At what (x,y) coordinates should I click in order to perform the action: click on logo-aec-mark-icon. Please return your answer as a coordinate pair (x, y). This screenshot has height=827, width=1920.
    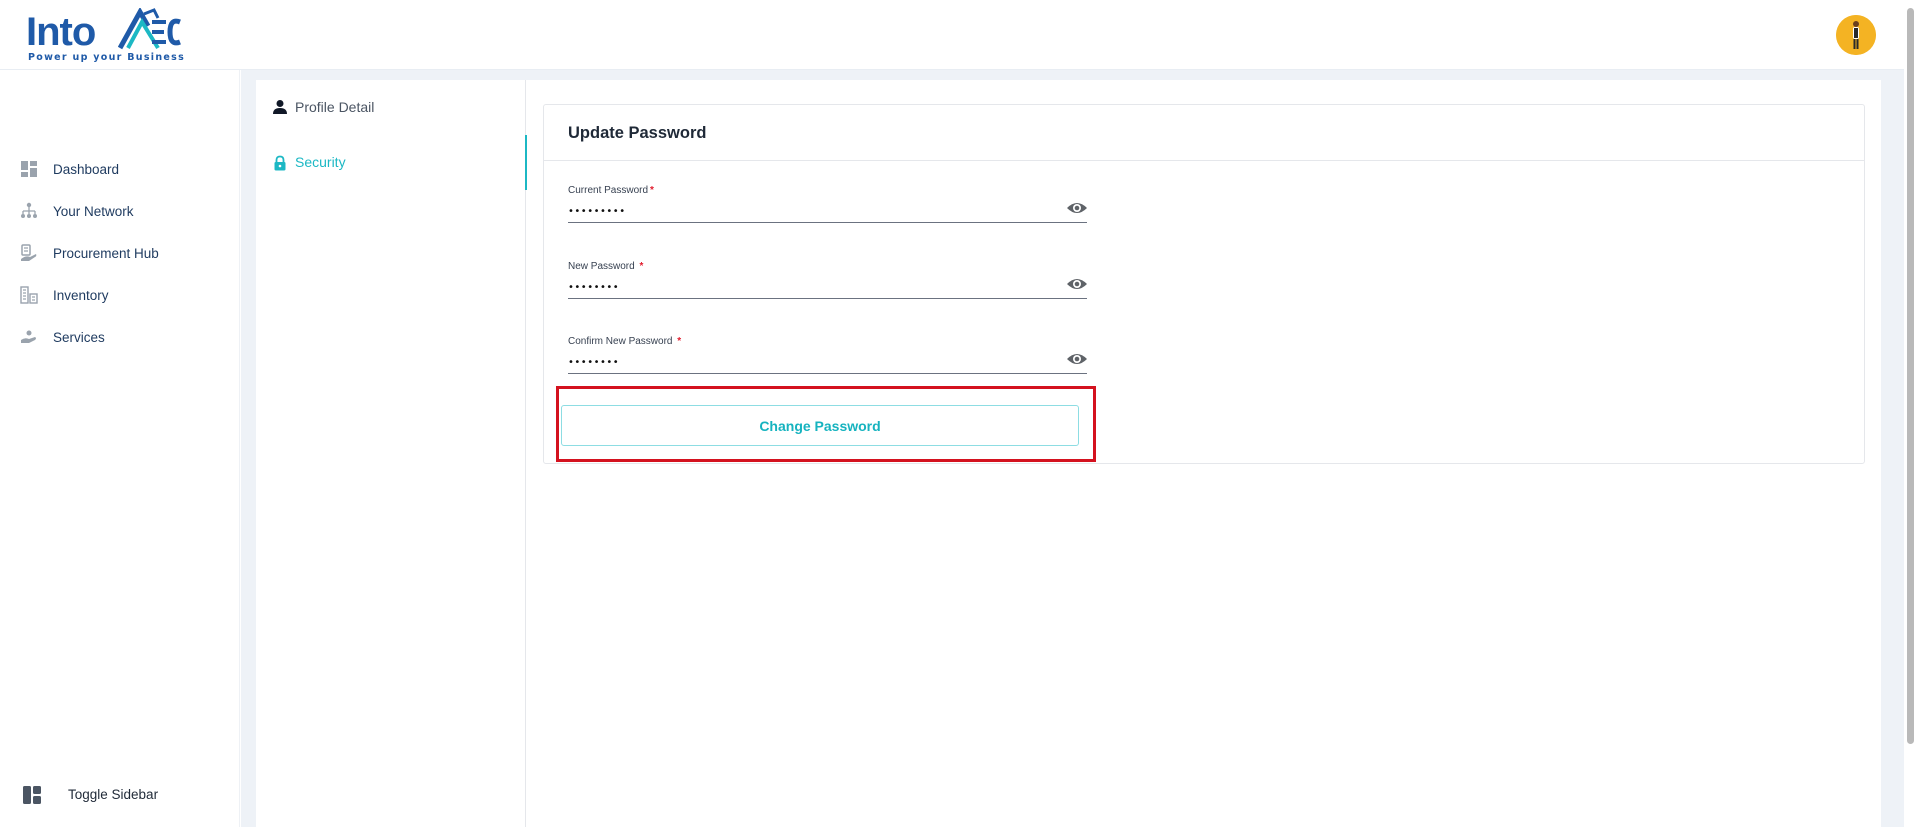
    Looking at the image, I should click on (149, 29).